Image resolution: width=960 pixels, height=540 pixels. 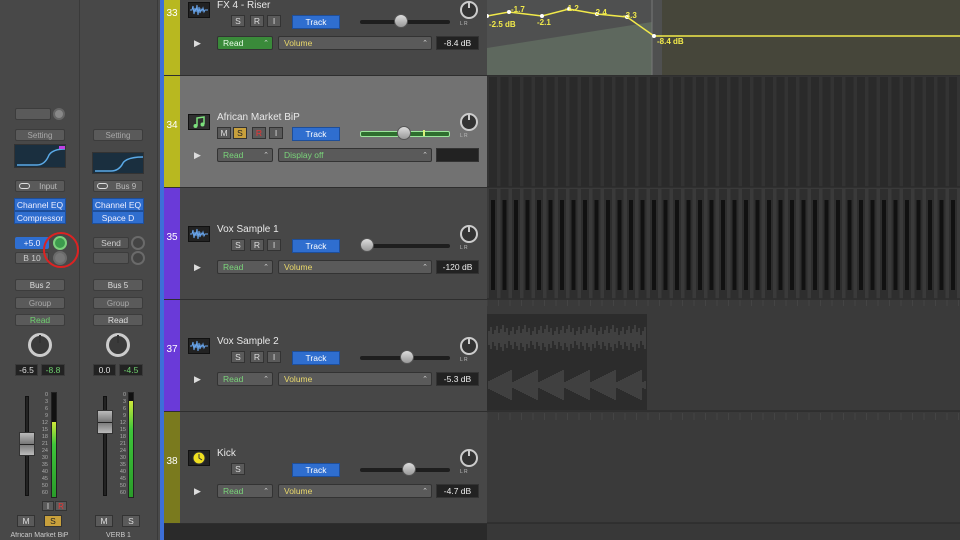 I want to click on volume-value: 0.0, so click(x=104, y=370).